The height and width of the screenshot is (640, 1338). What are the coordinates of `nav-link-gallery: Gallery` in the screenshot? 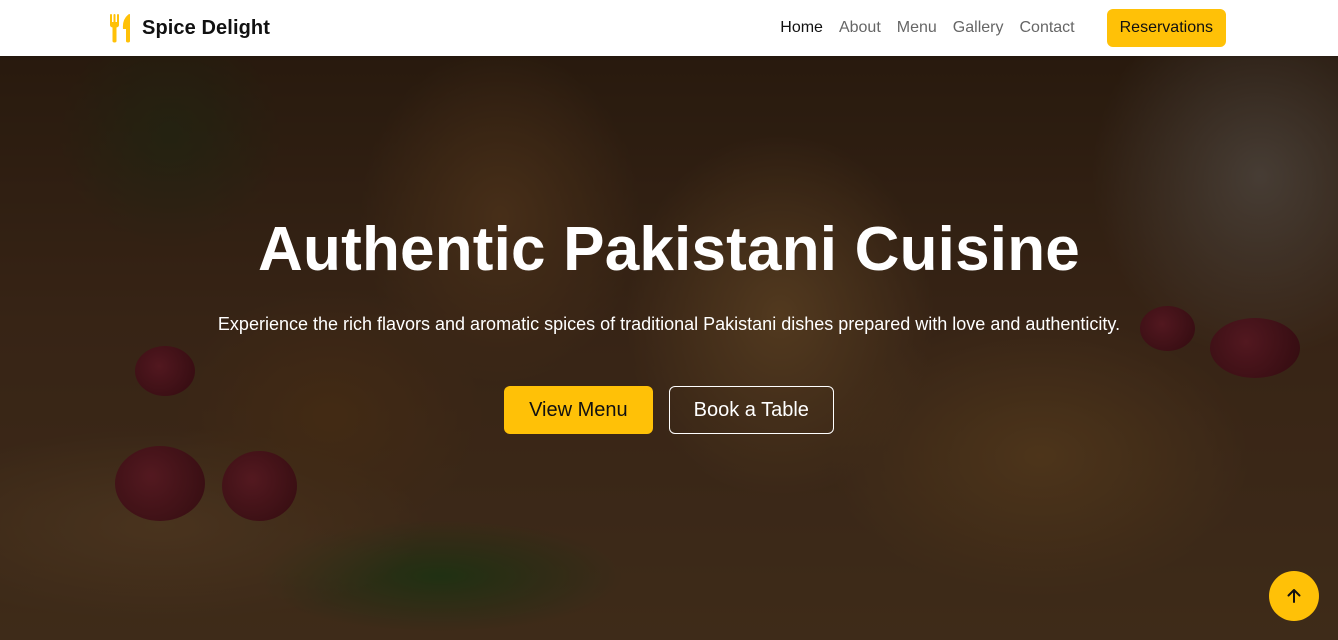 It's located at (978, 28).